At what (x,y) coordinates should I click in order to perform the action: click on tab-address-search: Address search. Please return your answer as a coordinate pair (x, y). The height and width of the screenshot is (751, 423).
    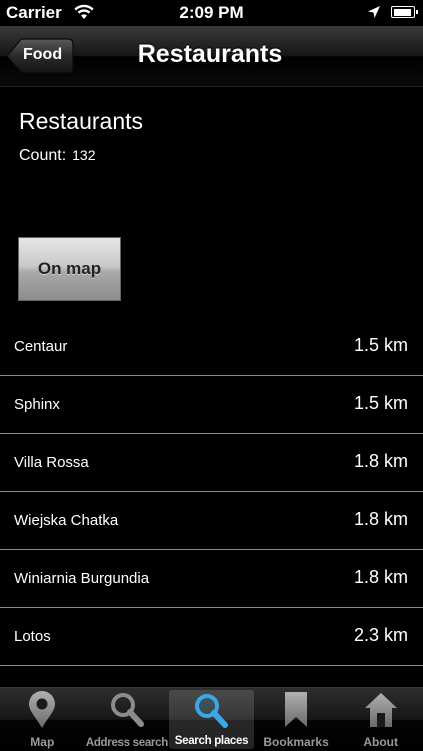
    Looking at the image, I should click on (127, 719).